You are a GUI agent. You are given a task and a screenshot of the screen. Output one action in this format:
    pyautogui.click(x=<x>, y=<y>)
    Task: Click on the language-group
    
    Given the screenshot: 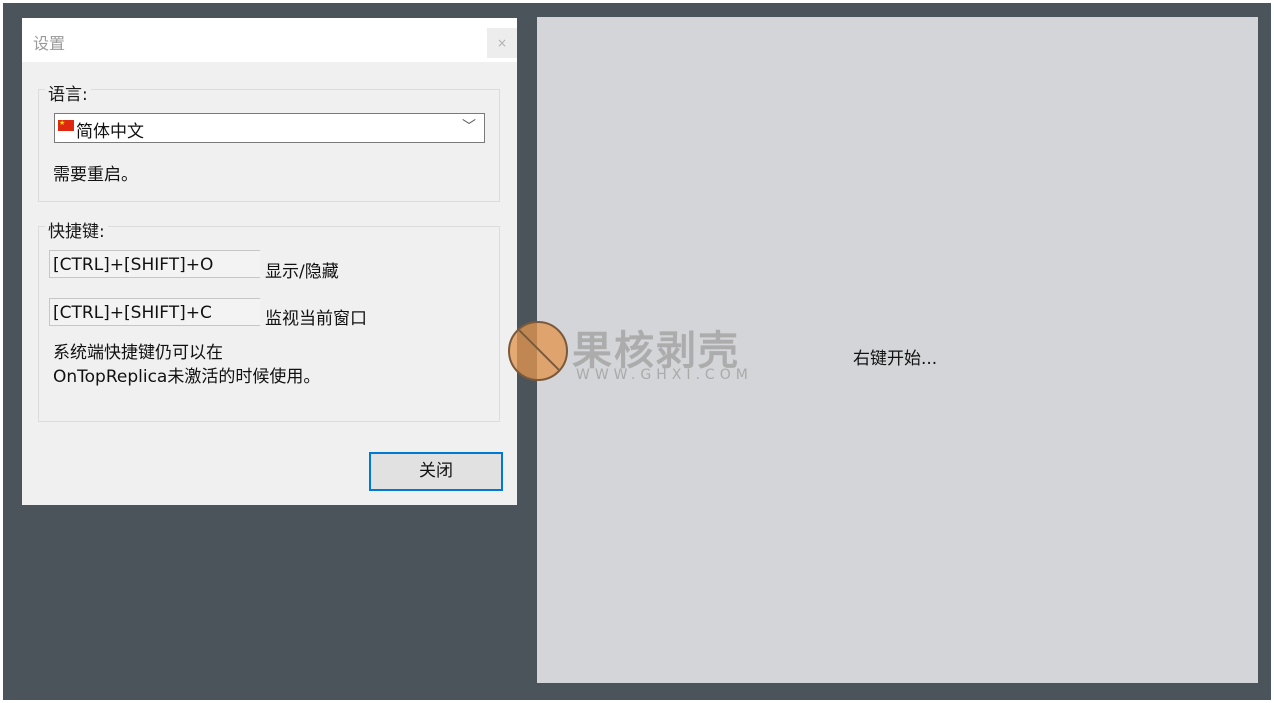 What is the action you would take?
    pyautogui.click(x=269, y=145)
    